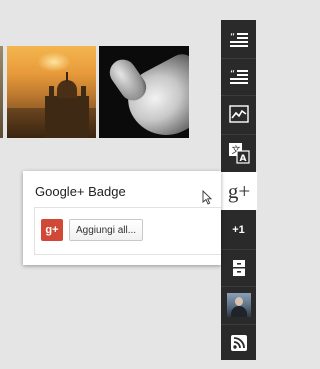  What do you see at coordinates (242, 159) in the screenshot?
I see `svg-text: A` at bounding box center [242, 159].